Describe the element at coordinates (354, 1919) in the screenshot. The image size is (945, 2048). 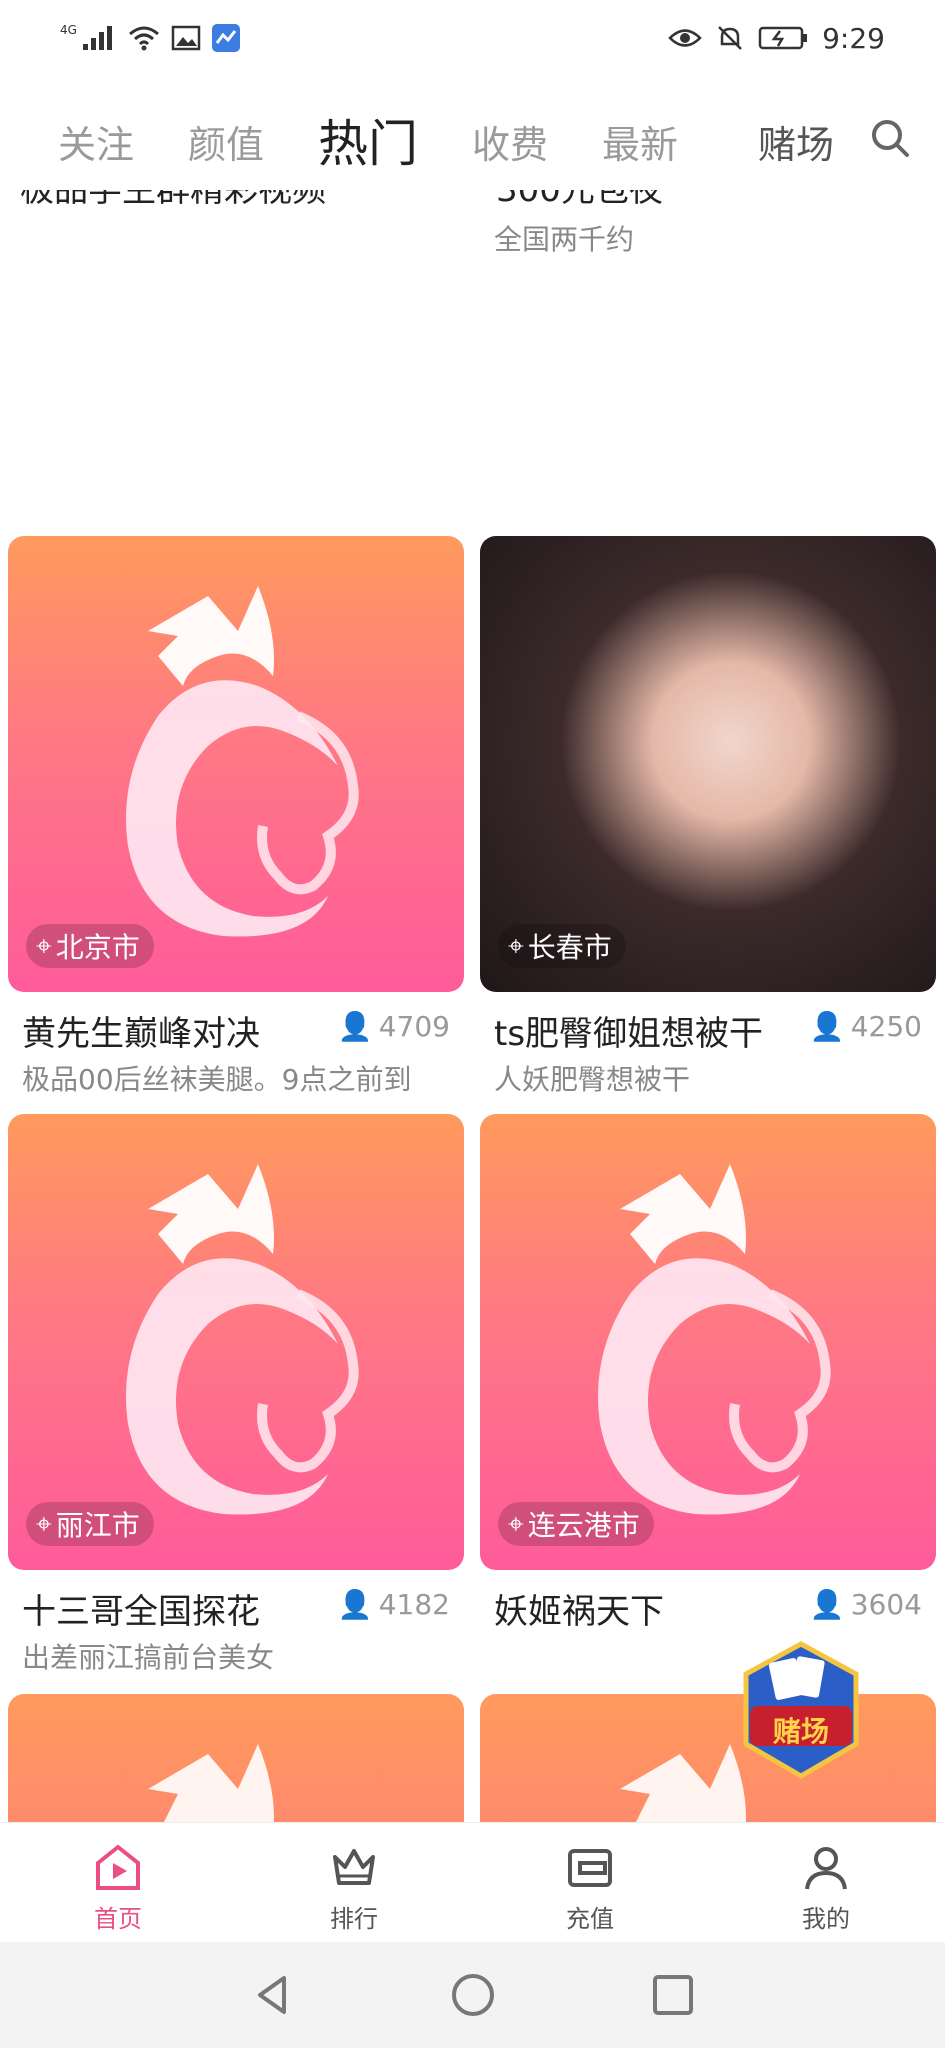
I see `nav-label: 排行` at that location.